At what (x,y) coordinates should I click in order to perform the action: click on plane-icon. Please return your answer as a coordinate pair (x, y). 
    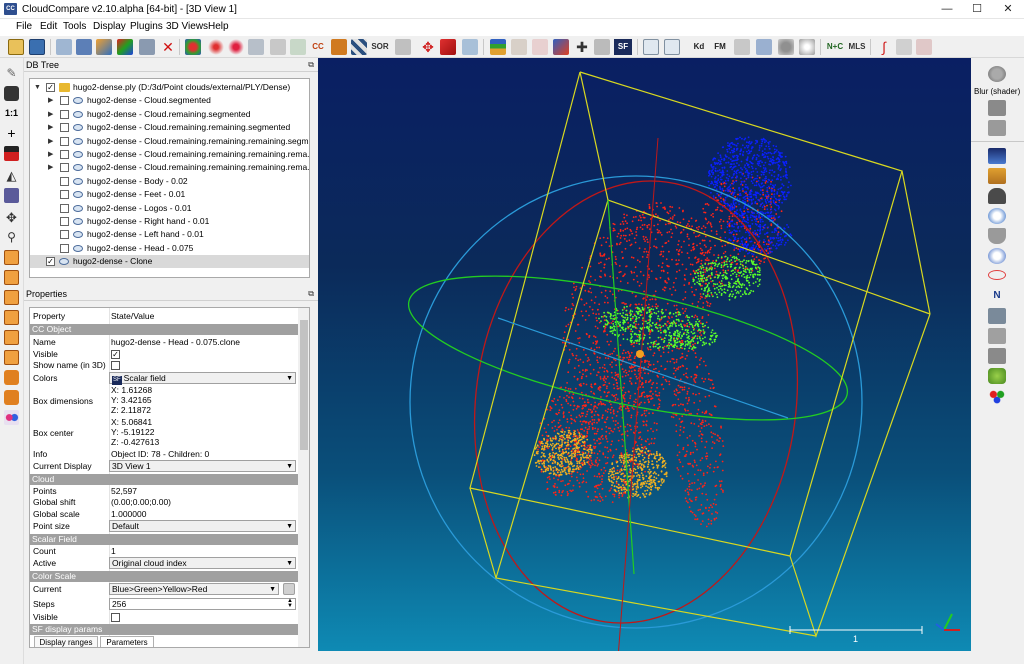
    Looking at the image, I should click on (448, 47).